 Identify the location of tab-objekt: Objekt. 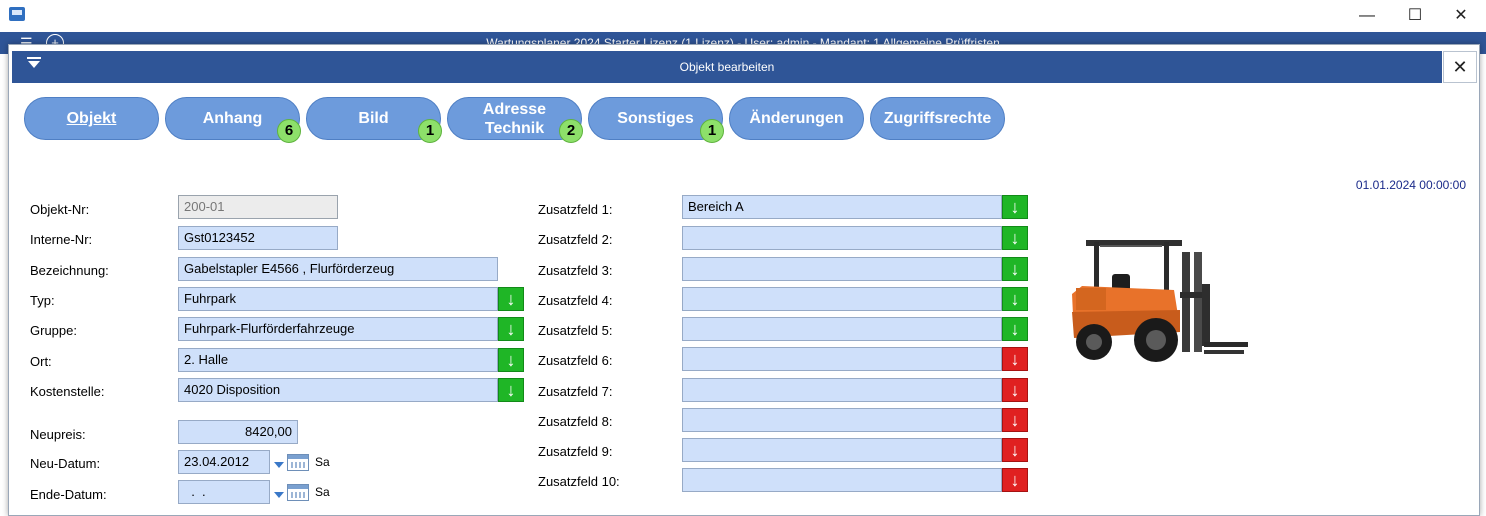
(91, 118).